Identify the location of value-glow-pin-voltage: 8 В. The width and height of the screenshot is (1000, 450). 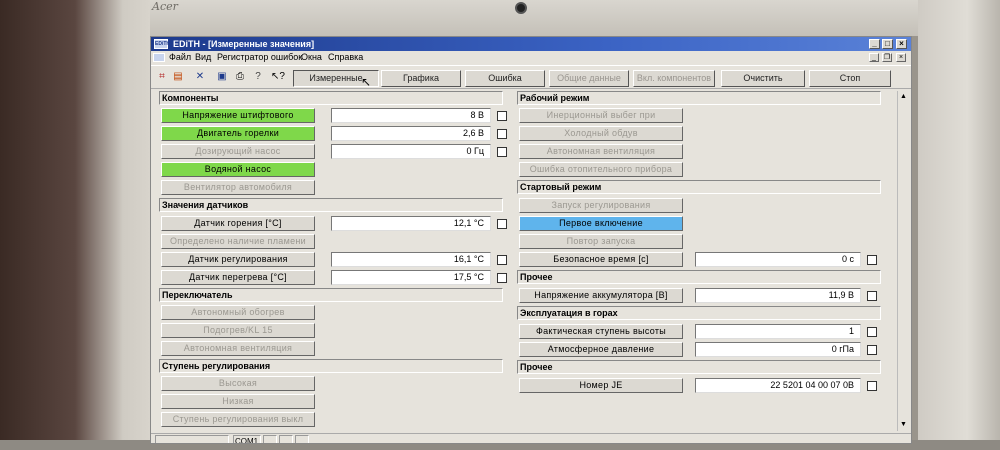
(411, 115).